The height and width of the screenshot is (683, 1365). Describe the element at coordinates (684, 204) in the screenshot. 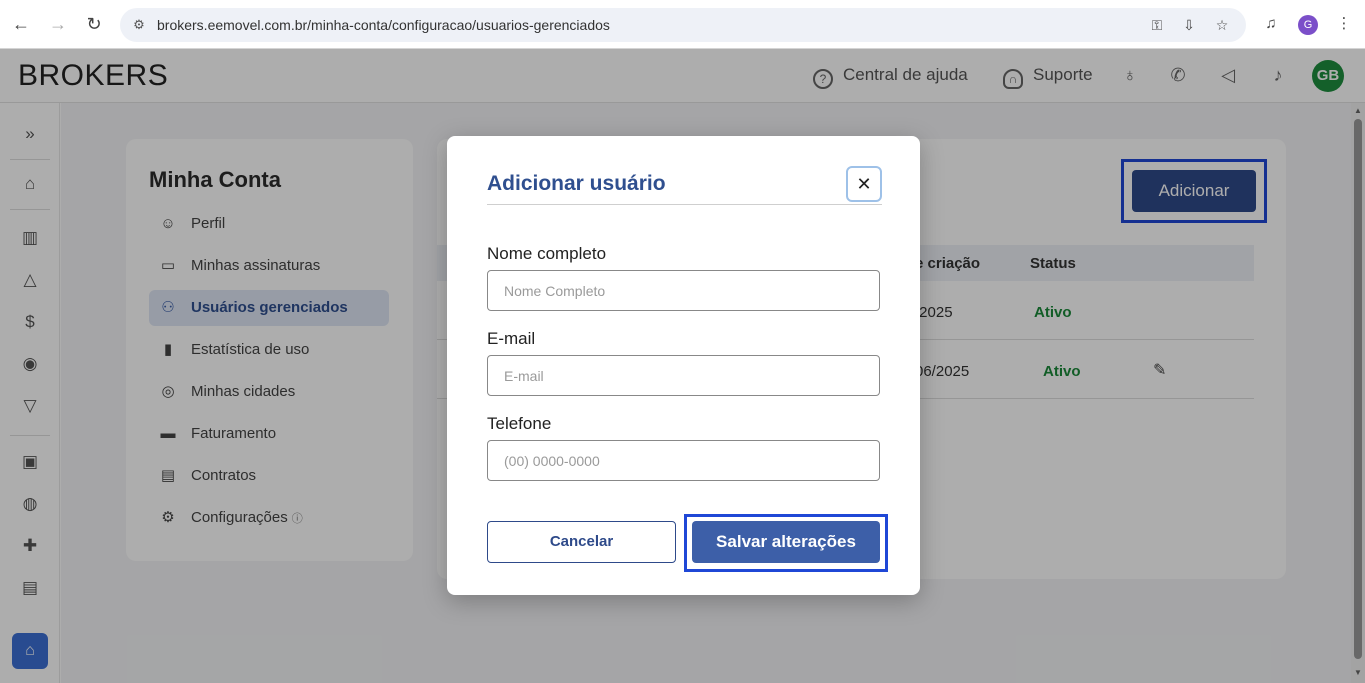

I see `modal-title-divider` at that location.